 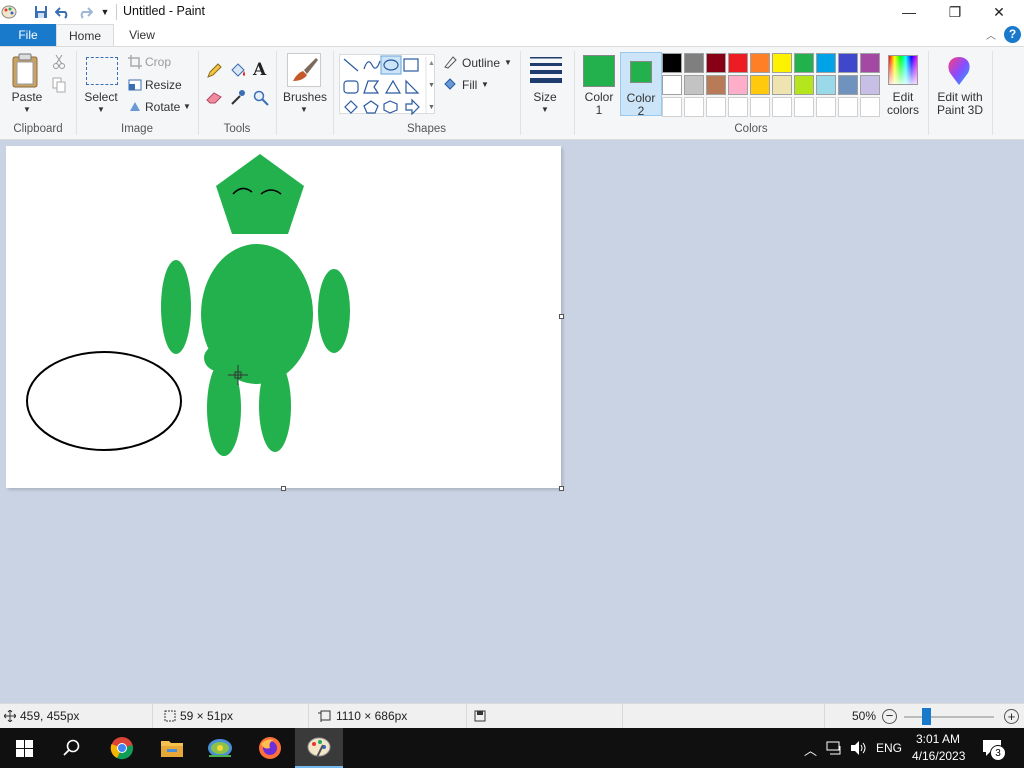 What do you see at coordinates (451, 63) in the screenshot?
I see `outline-icon` at bounding box center [451, 63].